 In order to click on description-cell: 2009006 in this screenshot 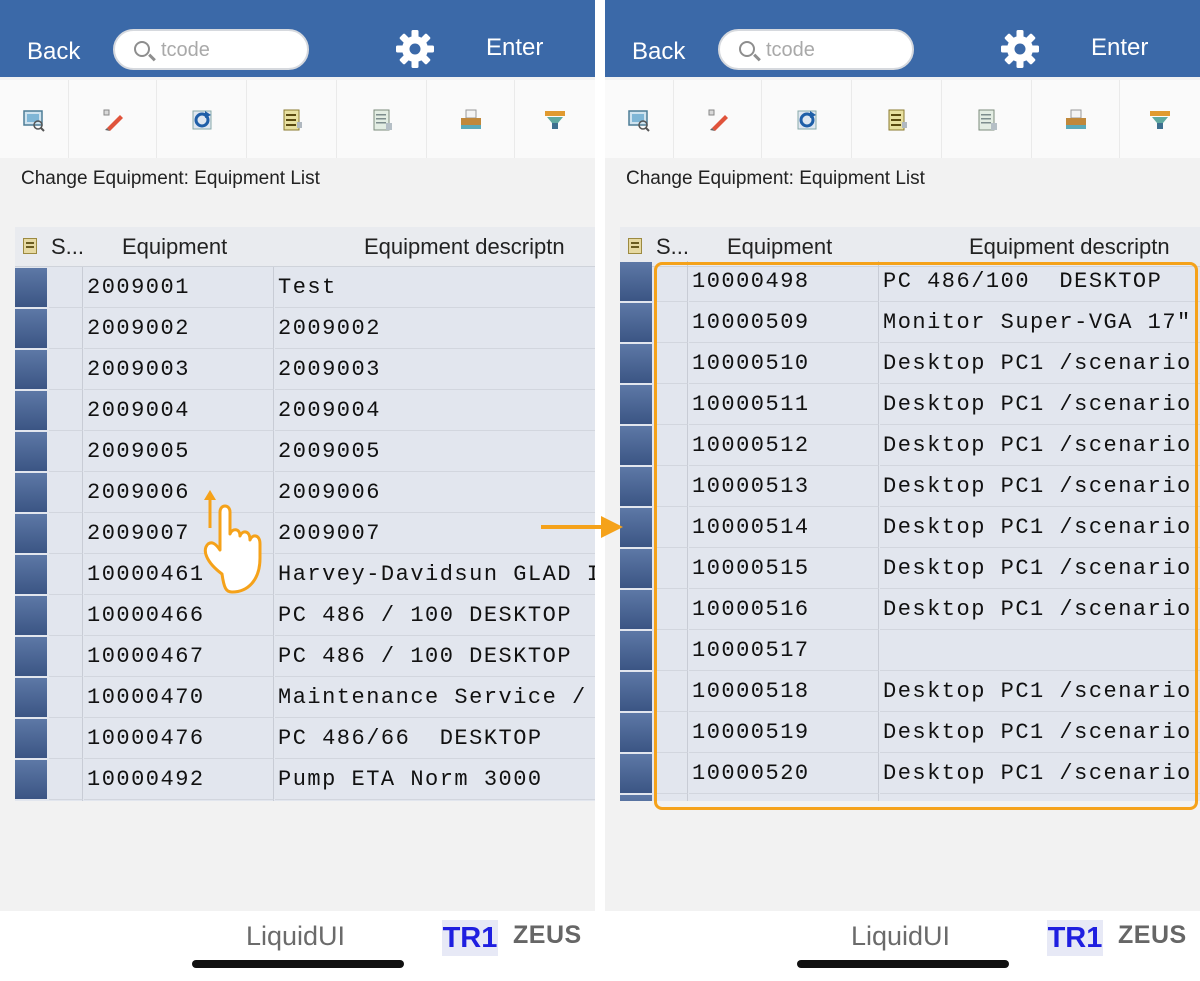, I will do `click(435, 492)`.